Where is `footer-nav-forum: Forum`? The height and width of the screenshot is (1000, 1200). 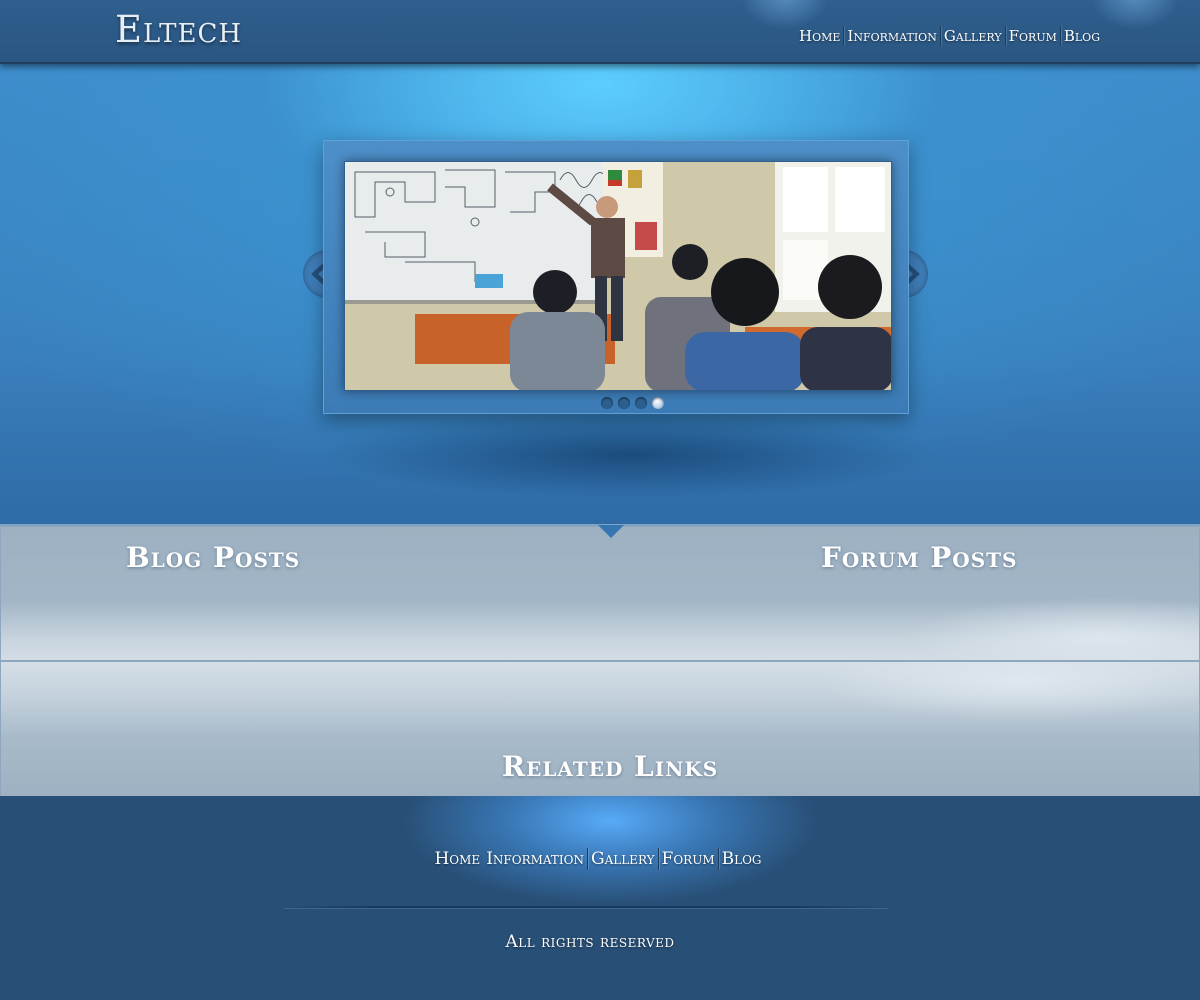 footer-nav-forum: Forum is located at coordinates (688, 859).